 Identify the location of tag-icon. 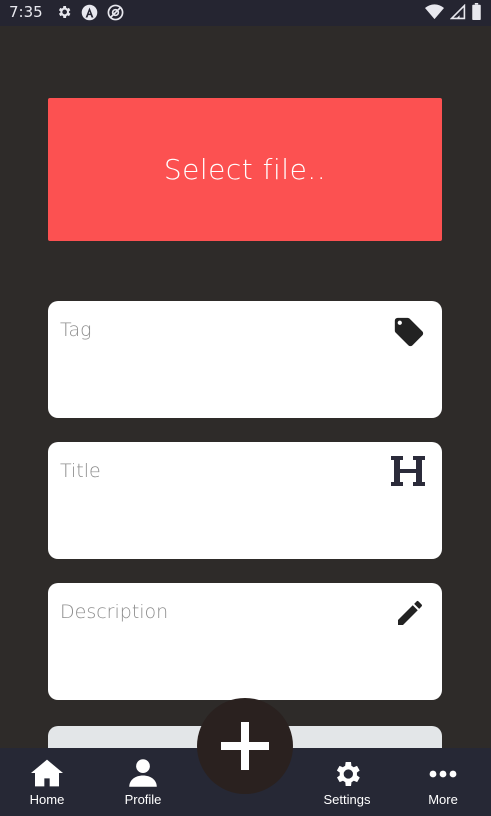
(409, 332).